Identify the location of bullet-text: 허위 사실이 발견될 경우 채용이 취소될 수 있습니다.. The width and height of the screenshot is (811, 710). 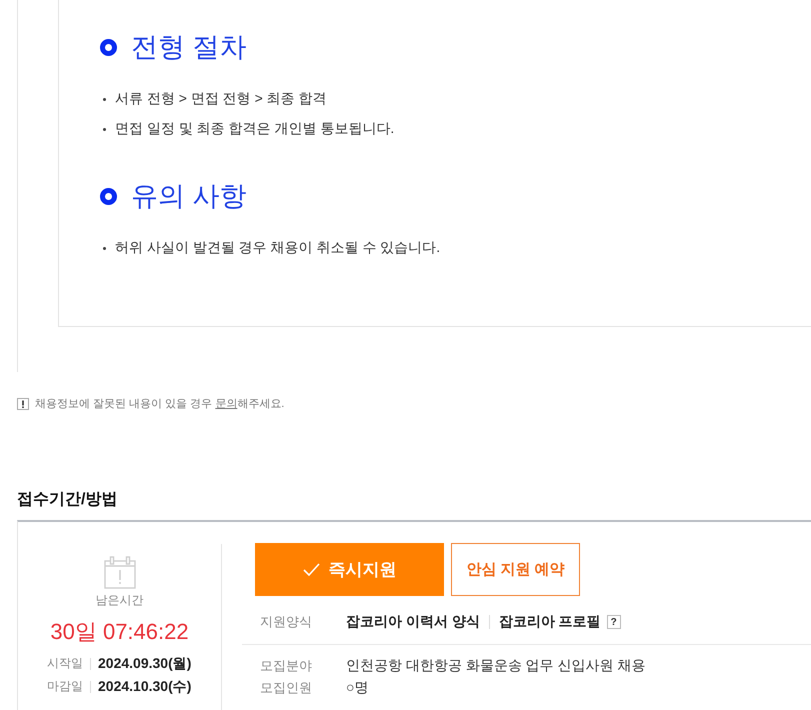
(277, 248).